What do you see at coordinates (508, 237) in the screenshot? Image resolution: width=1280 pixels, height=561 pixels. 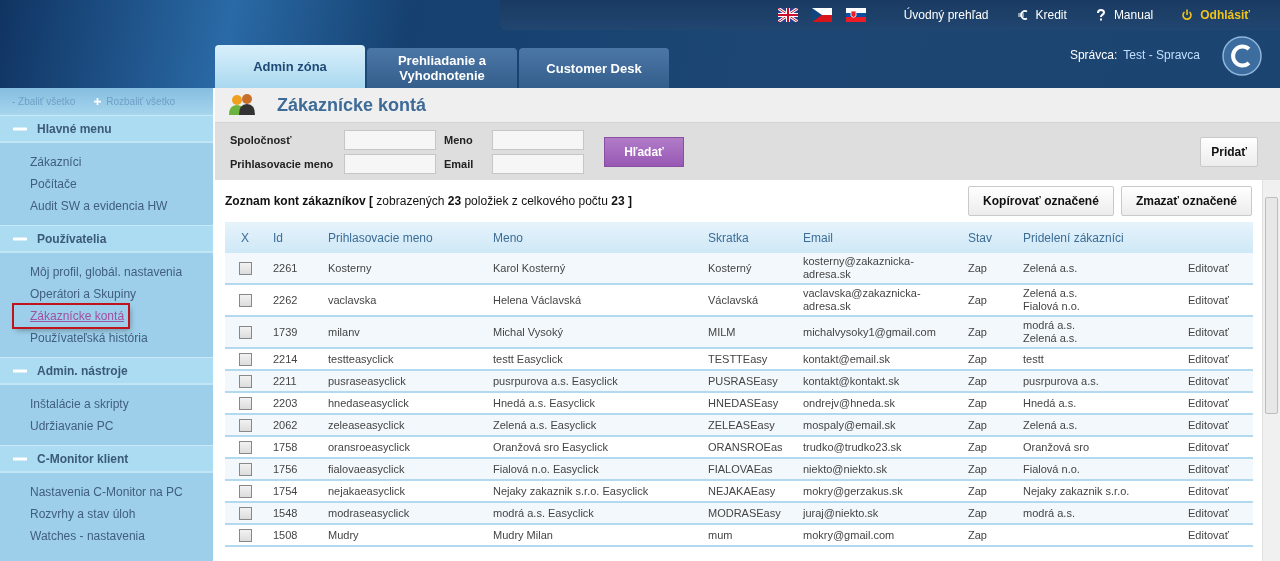 I see `column-header: Meno` at bounding box center [508, 237].